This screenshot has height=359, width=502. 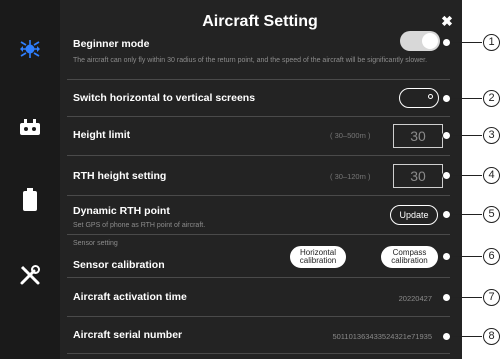 I want to click on rth-height-input: 30, so click(x=418, y=176).